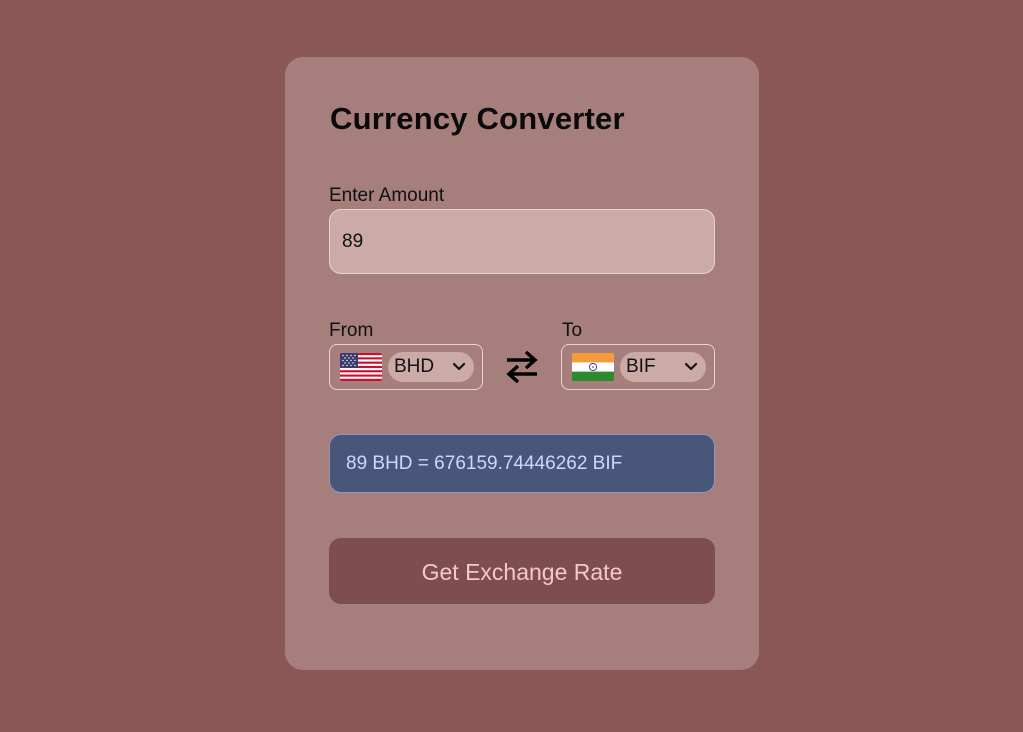 Image resolution: width=1023 pixels, height=732 pixels. Describe the element at coordinates (387, 195) in the screenshot. I see `amount-label: Enter Amount` at that location.